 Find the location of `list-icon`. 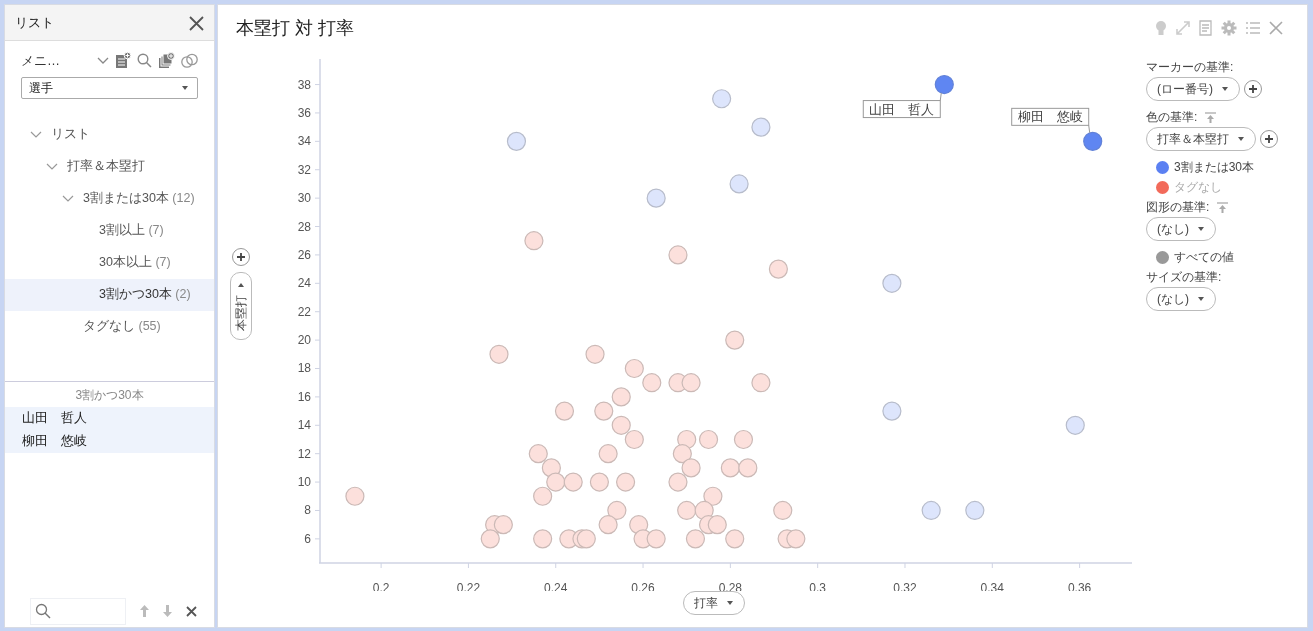

list-icon is located at coordinates (1253, 28).